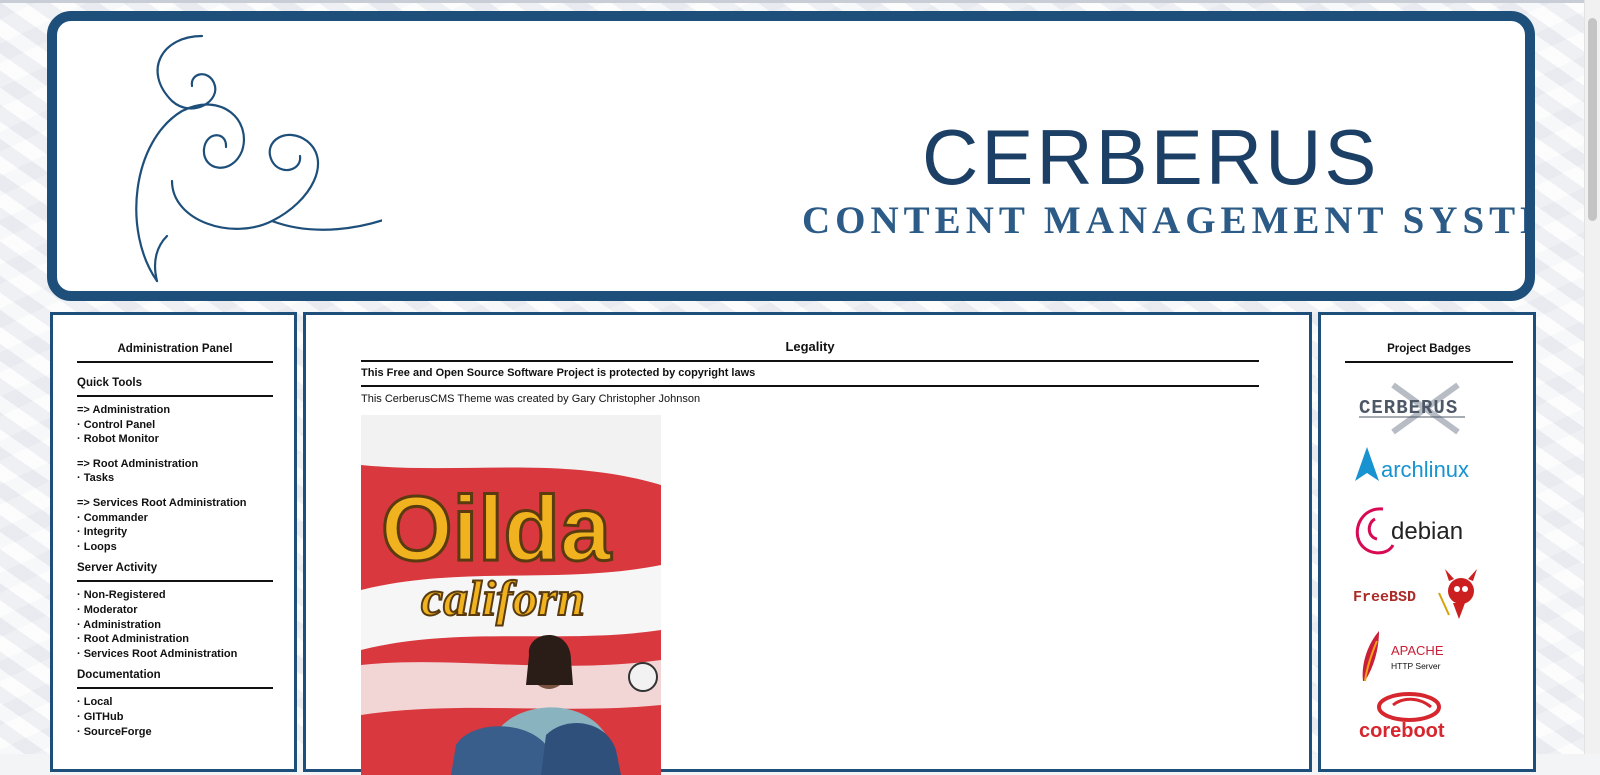  I want to click on site-subtitle: CONTENT MANAGEMENT SYSTEM, so click(1168, 220).